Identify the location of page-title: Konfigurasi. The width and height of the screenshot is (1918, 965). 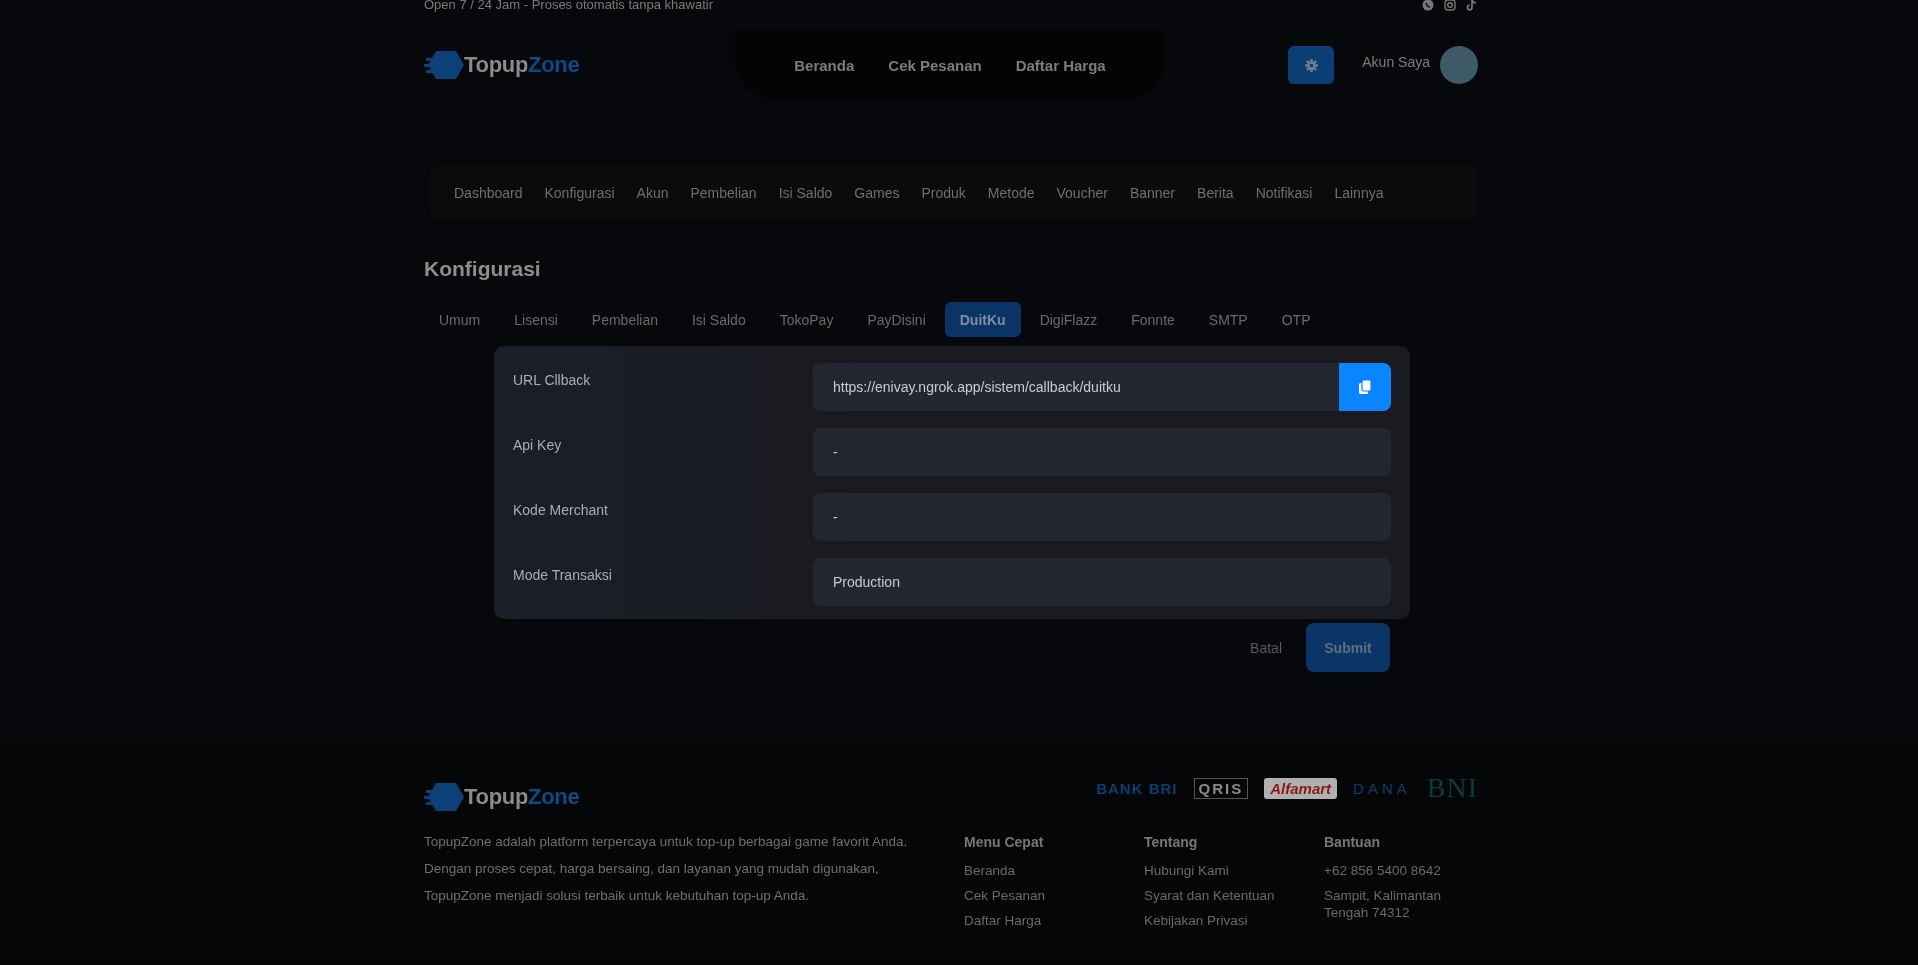
(483, 269).